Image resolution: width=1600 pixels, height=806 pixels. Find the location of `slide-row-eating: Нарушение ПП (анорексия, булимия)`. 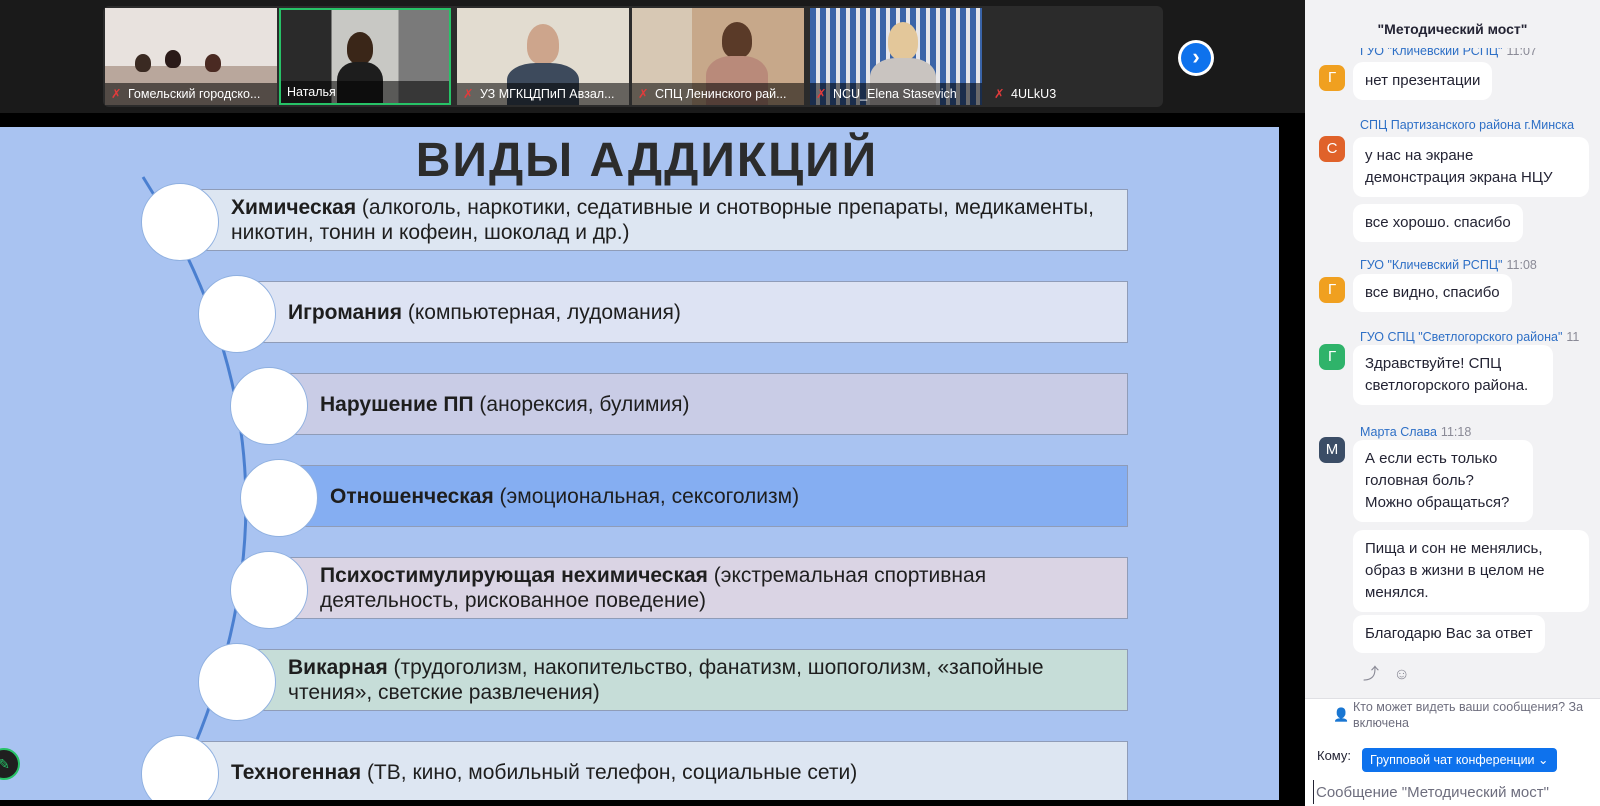

slide-row-eating: Нарушение ПП (анорексия, булимия) is located at coordinates (700, 404).